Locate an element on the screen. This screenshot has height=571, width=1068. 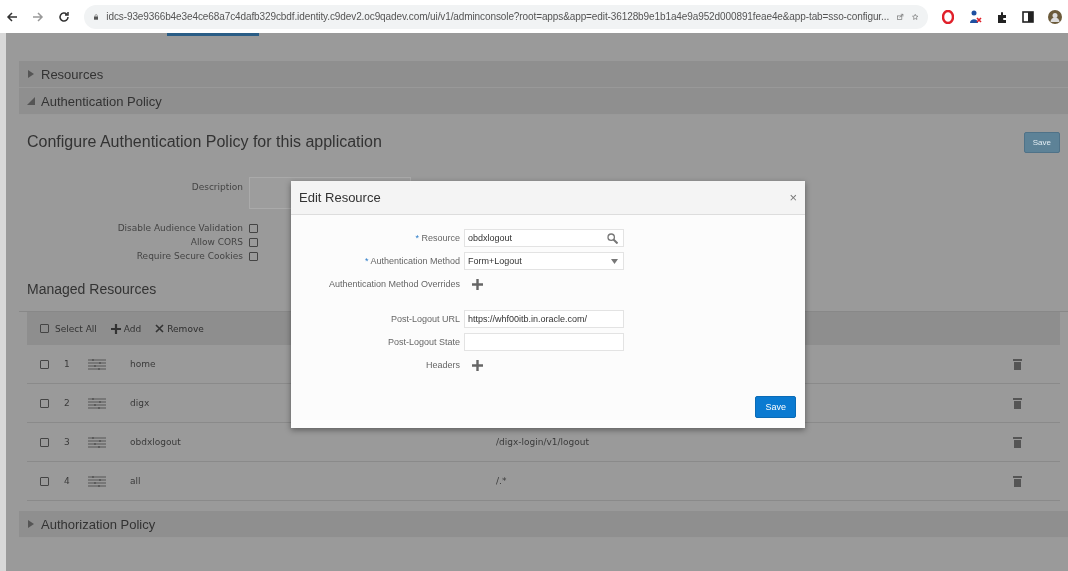
resource-name: all is located at coordinates (135, 481).